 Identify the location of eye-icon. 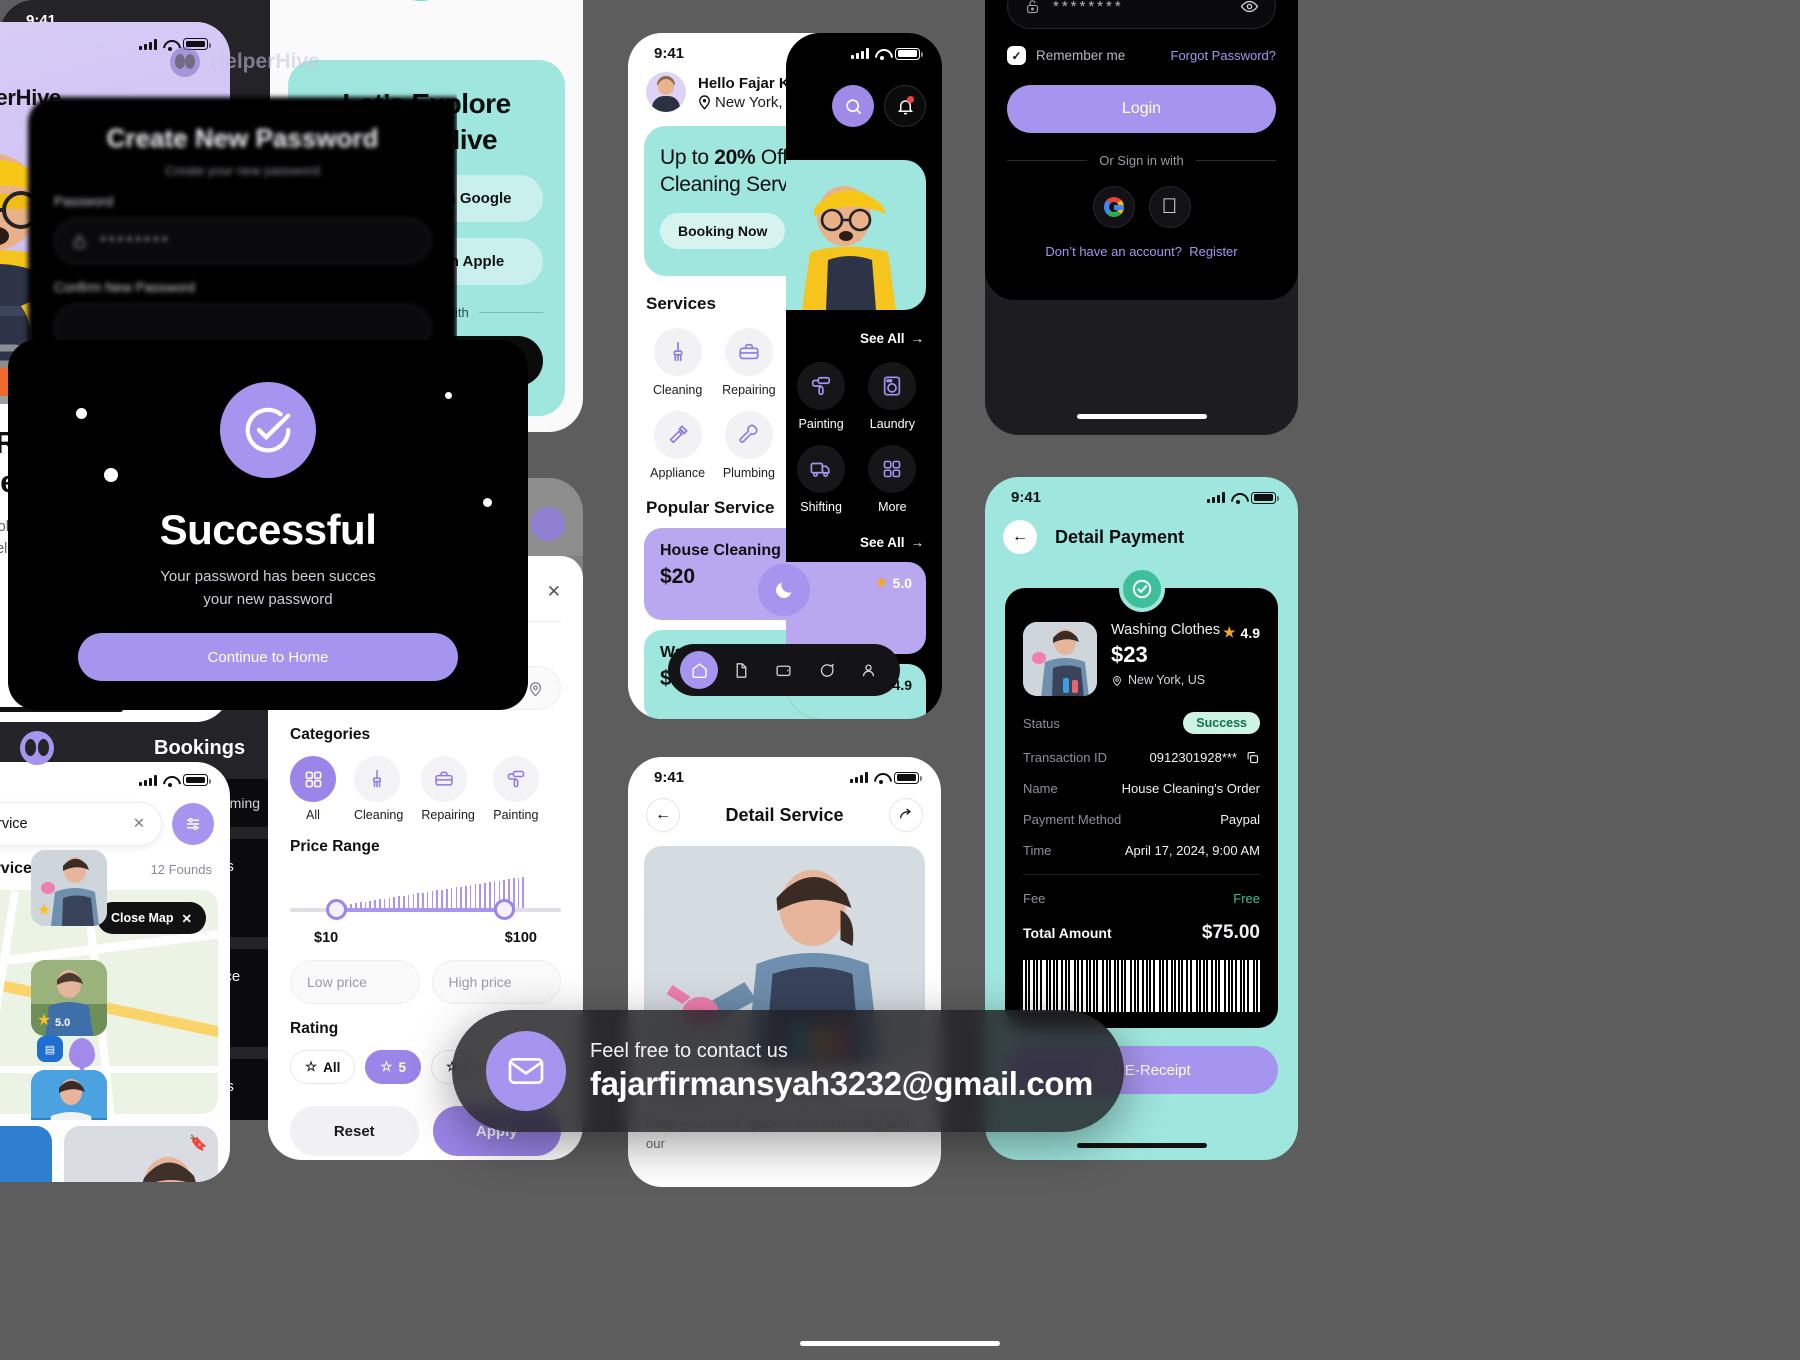
(1249, 8).